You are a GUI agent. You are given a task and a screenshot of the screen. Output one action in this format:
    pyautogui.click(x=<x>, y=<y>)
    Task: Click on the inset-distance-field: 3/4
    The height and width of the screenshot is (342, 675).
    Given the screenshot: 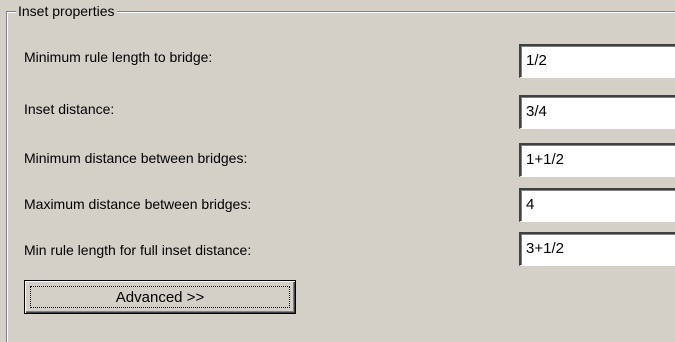 What is the action you would take?
    pyautogui.click(x=597, y=112)
    